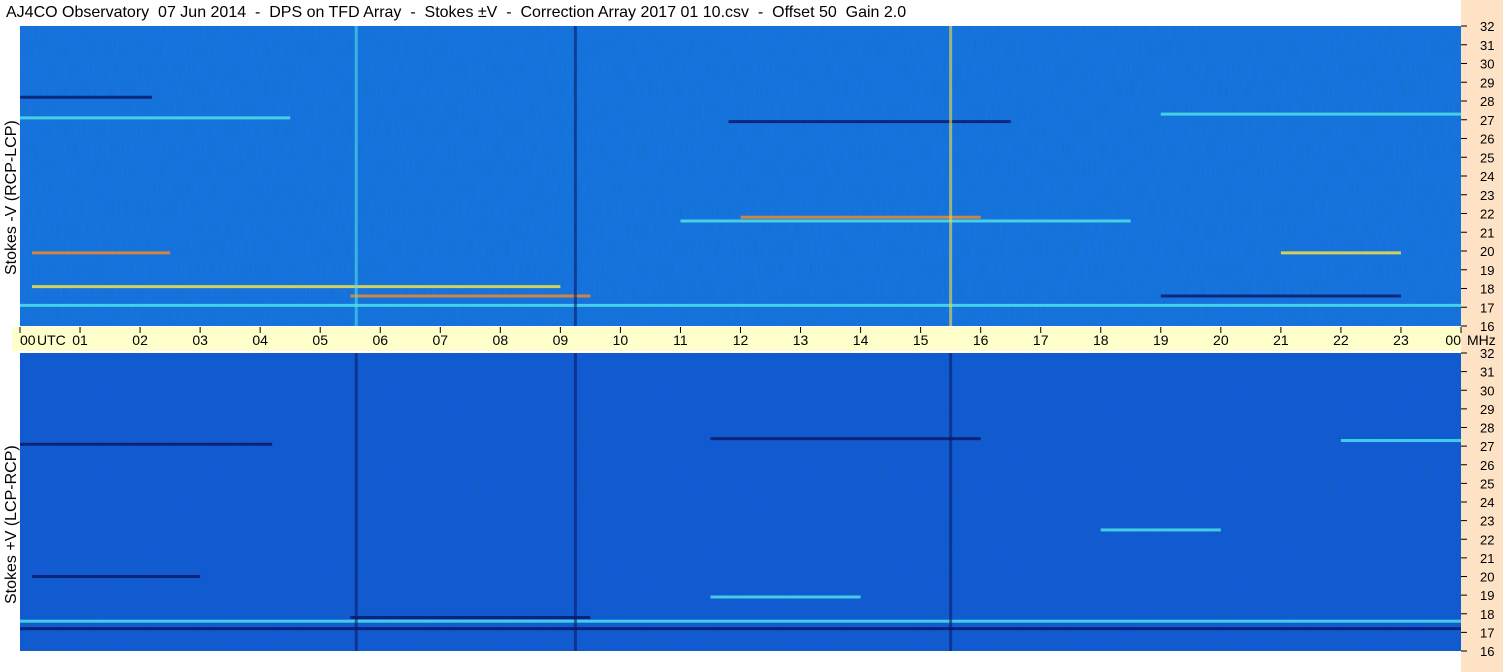  What do you see at coordinates (1487, 483) in the screenshot?
I see `y-tick-label-p1-9: 25` at bounding box center [1487, 483].